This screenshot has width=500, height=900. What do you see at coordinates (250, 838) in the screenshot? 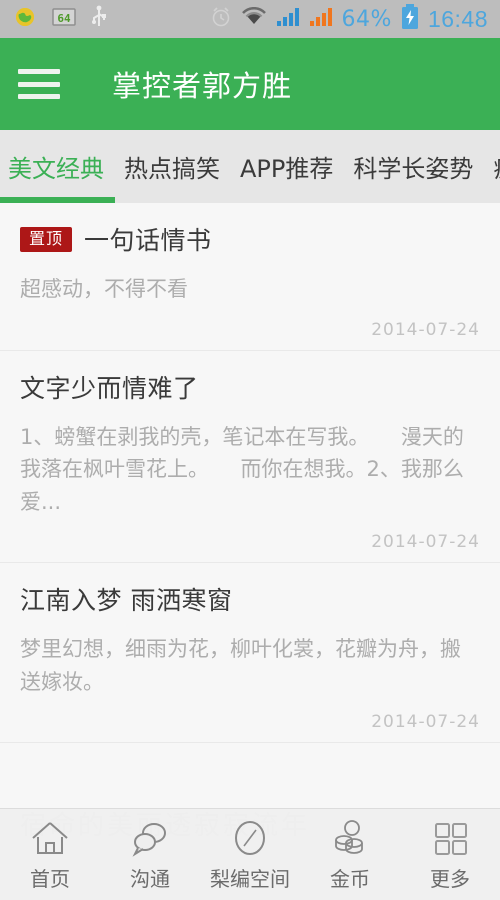
I see `compass-icon` at bounding box center [250, 838].